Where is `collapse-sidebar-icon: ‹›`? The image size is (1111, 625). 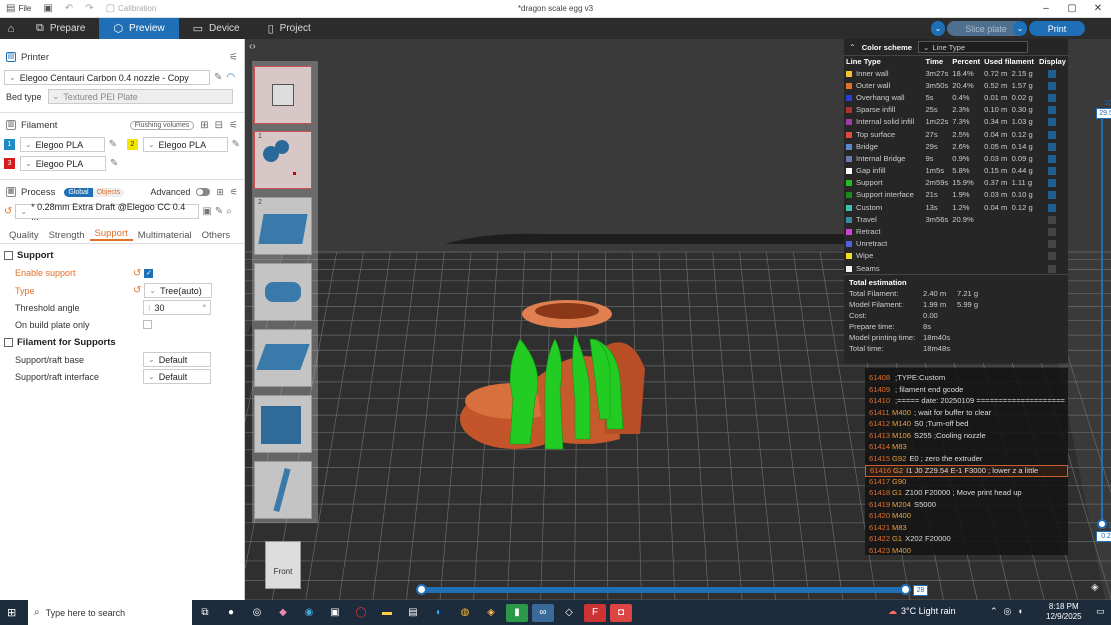
collapse-sidebar-icon: ‹› is located at coordinates (252, 46).